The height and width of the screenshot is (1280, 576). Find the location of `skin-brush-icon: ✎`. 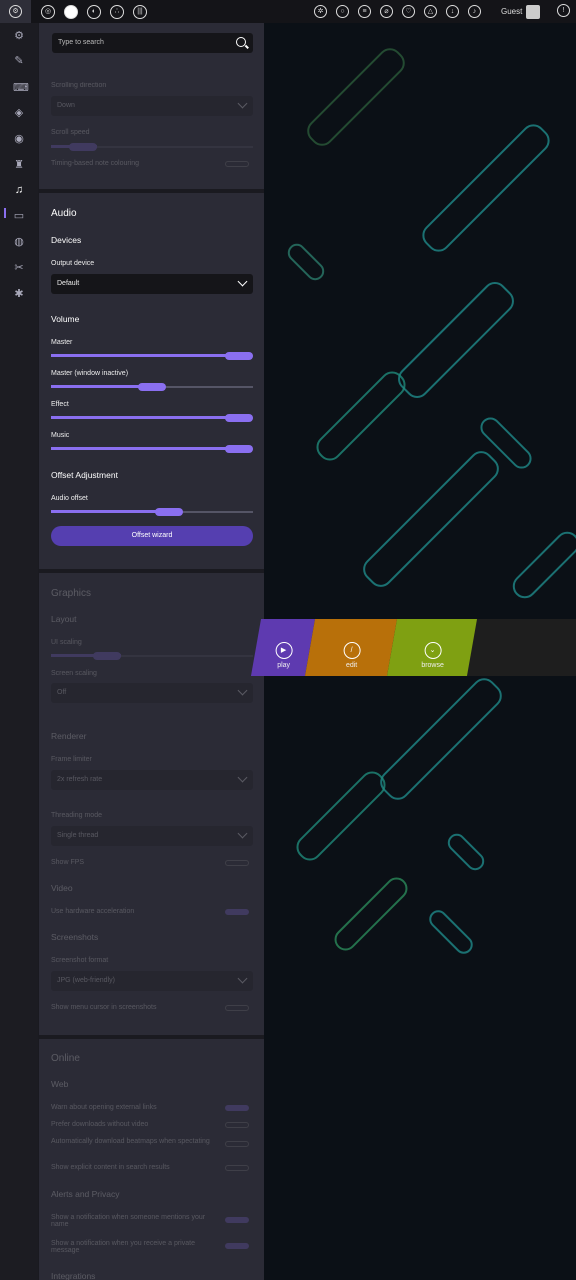

skin-brush-icon: ✎ is located at coordinates (19, 61).